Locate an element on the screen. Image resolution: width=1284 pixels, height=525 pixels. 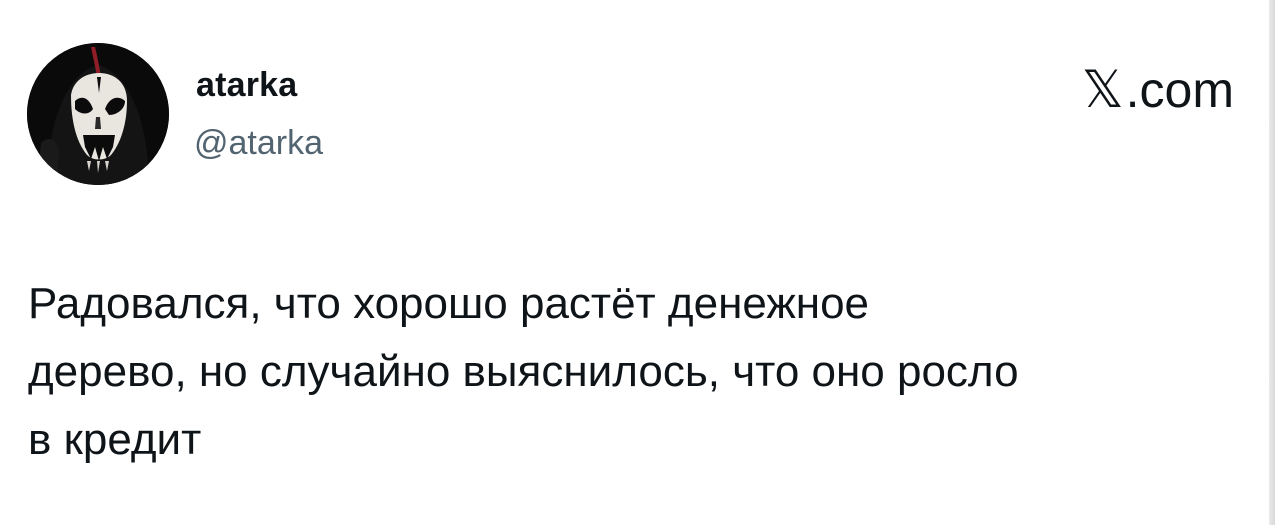
author-display-name: atarka is located at coordinates (246, 85).